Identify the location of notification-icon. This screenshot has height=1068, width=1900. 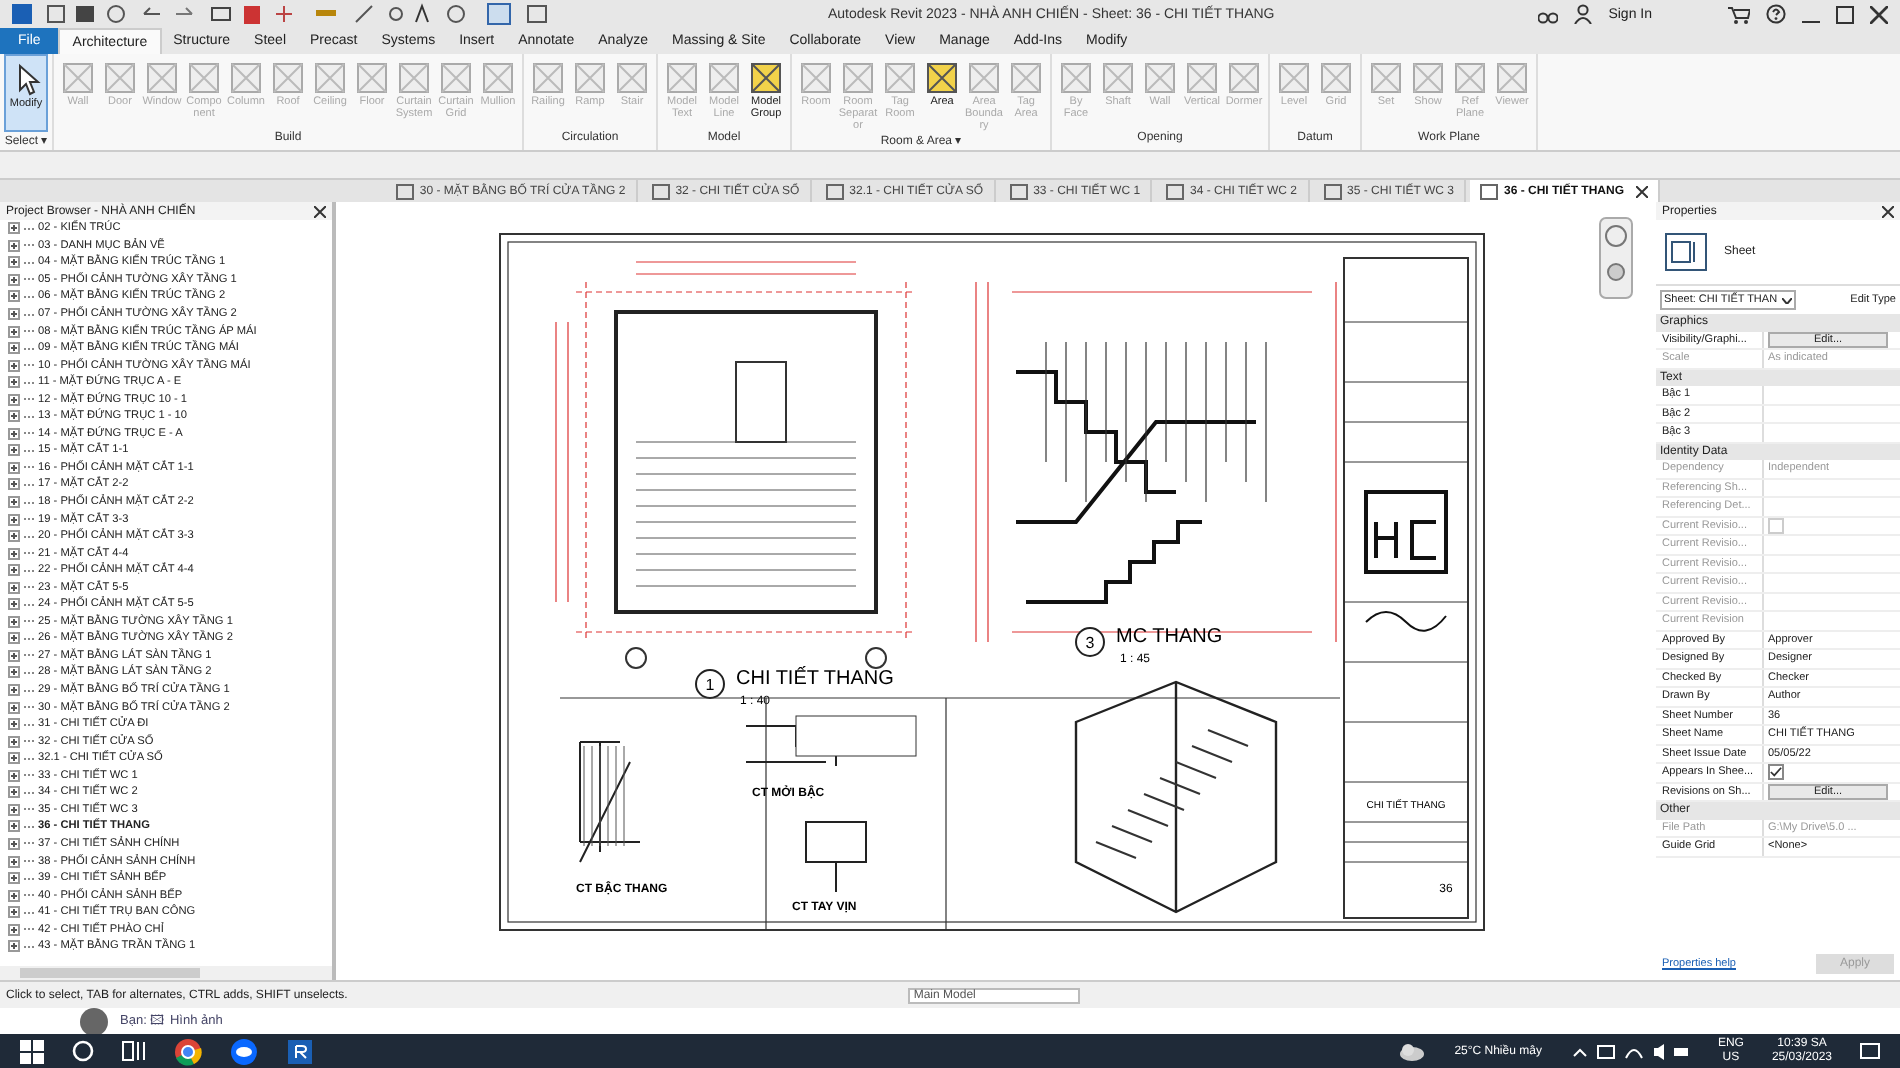
(1870, 1051).